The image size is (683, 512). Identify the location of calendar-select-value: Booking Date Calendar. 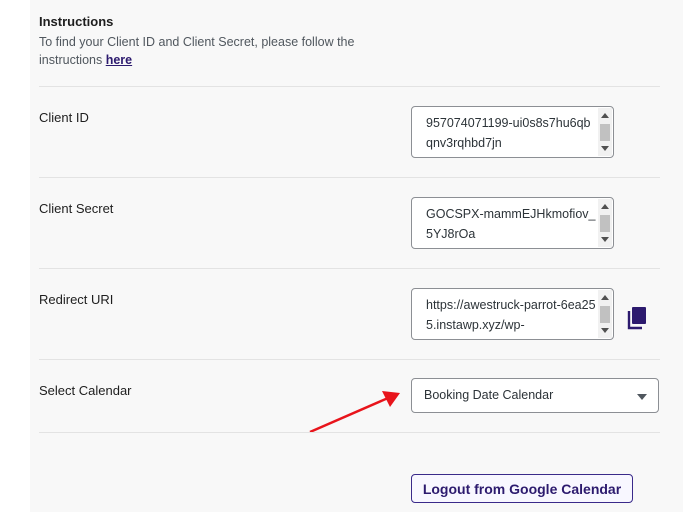
(489, 395).